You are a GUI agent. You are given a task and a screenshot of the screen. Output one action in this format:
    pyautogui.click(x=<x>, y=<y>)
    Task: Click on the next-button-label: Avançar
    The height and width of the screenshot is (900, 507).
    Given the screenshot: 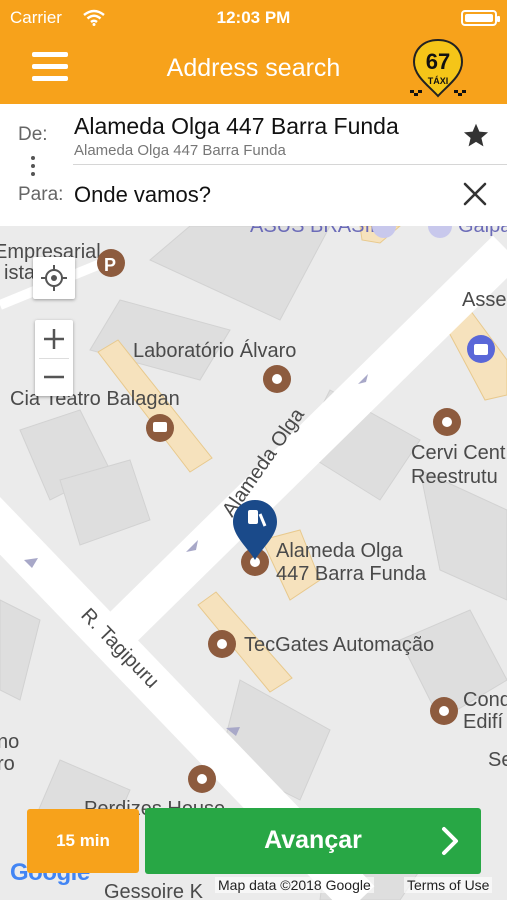 What is the action you would take?
    pyautogui.click(x=313, y=840)
    